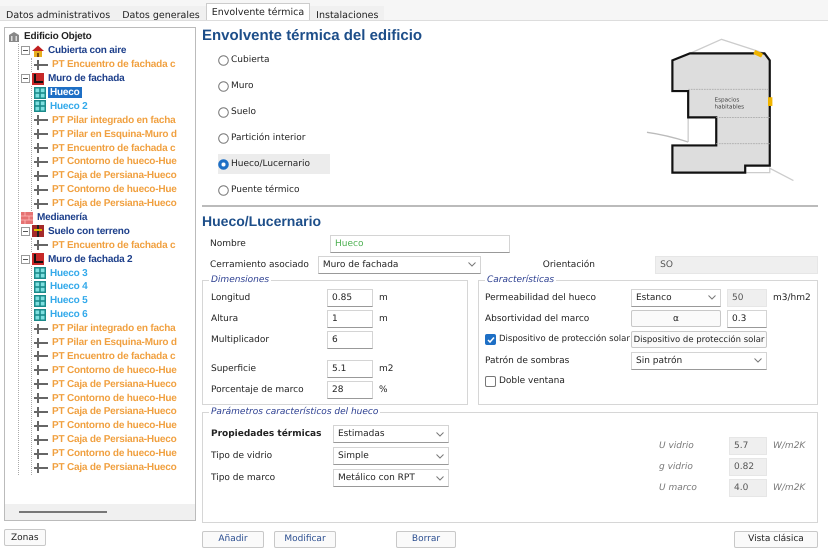  I want to click on unit-label: m2, so click(386, 369).